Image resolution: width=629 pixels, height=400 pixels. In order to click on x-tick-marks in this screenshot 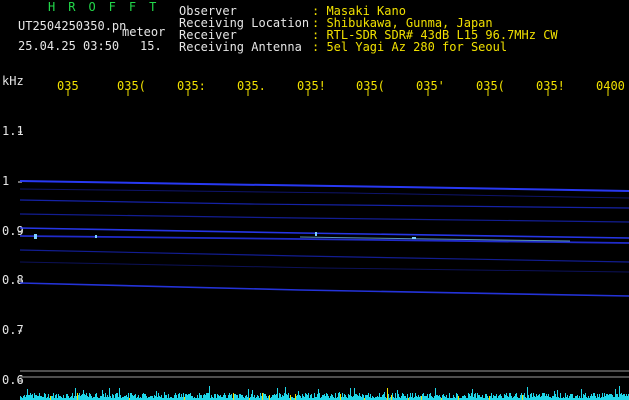, I will do `click(338, 93)`.